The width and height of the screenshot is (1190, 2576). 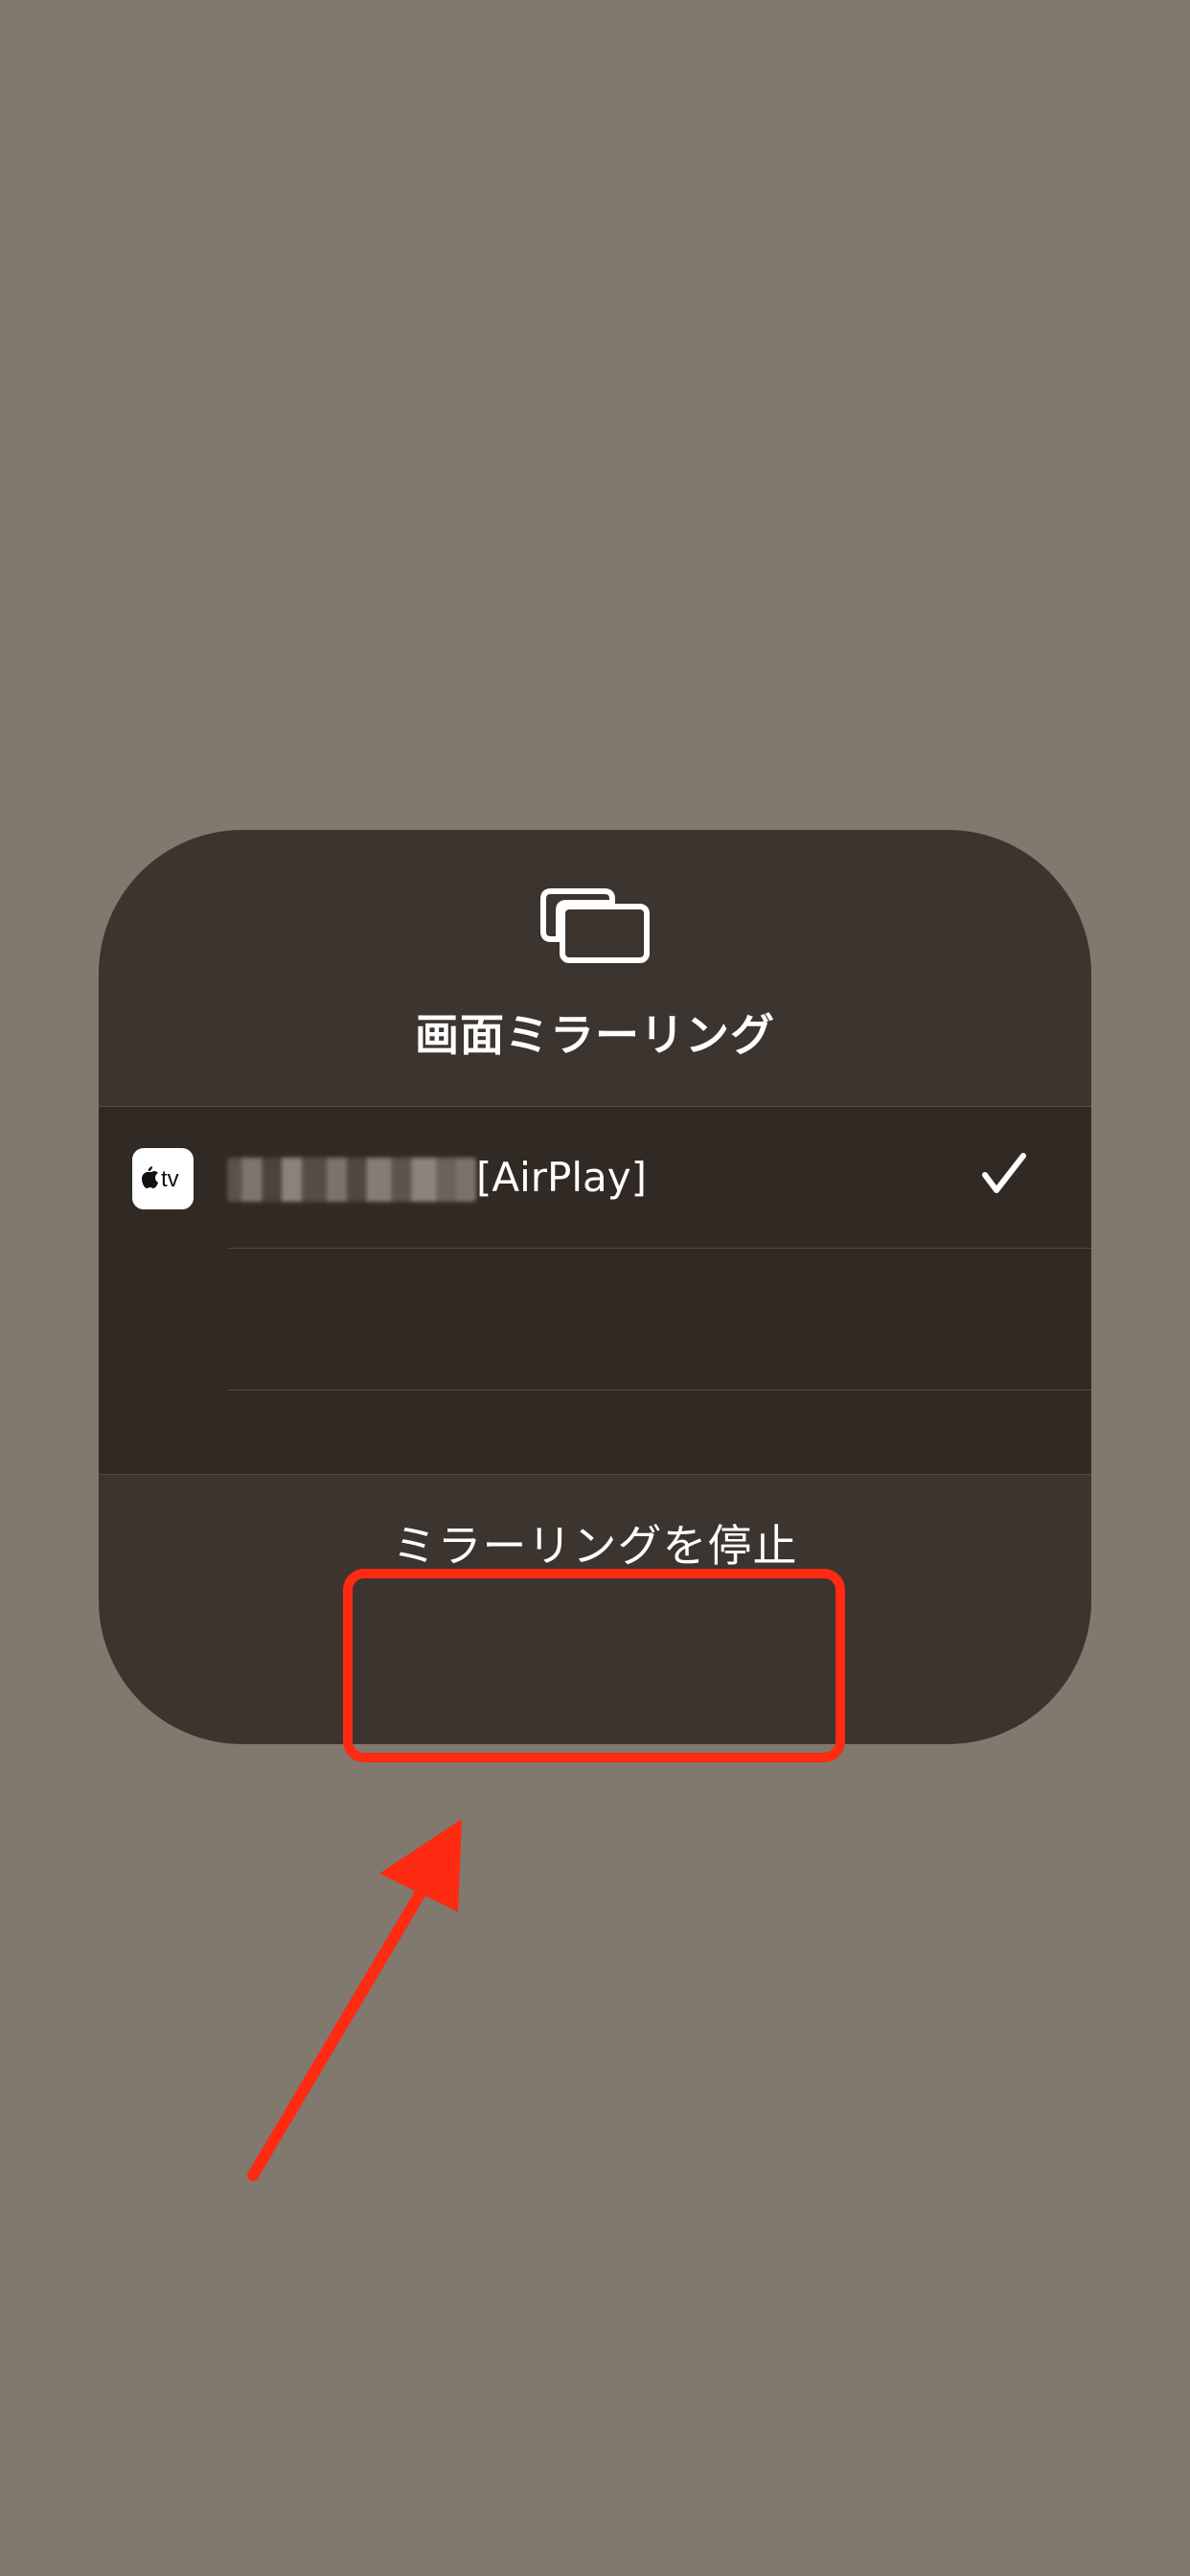 What do you see at coordinates (594, 1665) in the screenshot?
I see `highlight-box` at bounding box center [594, 1665].